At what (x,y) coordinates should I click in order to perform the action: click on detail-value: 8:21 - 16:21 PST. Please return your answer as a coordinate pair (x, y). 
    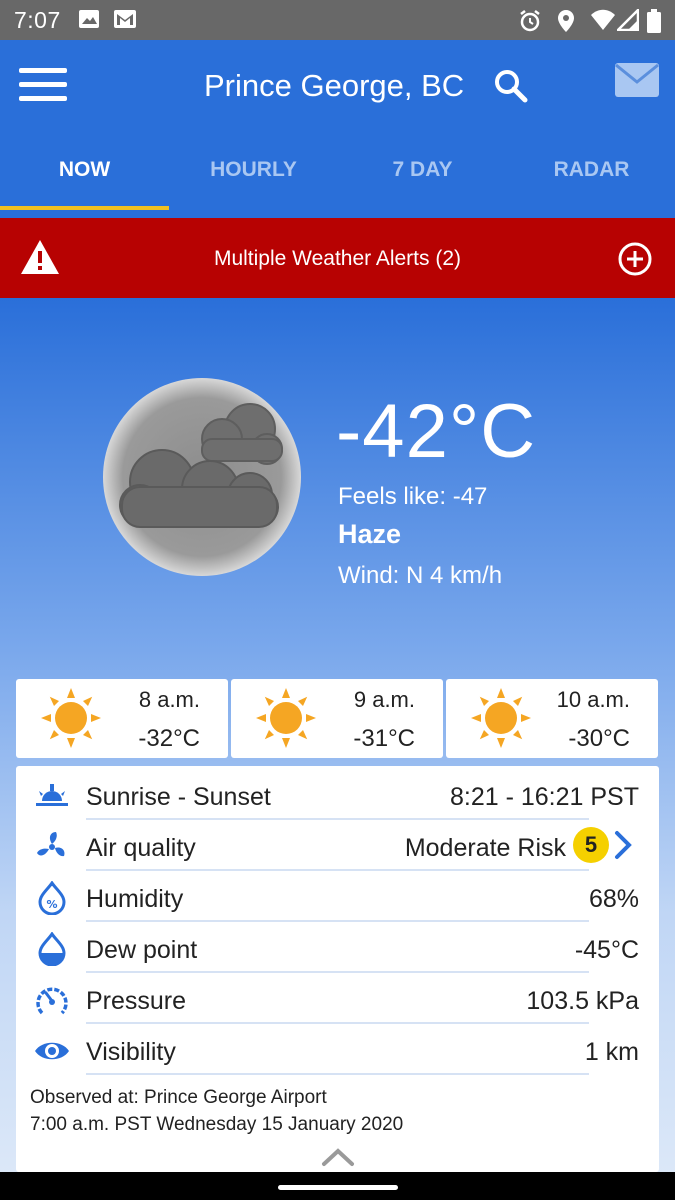
    Looking at the image, I should click on (544, 797).